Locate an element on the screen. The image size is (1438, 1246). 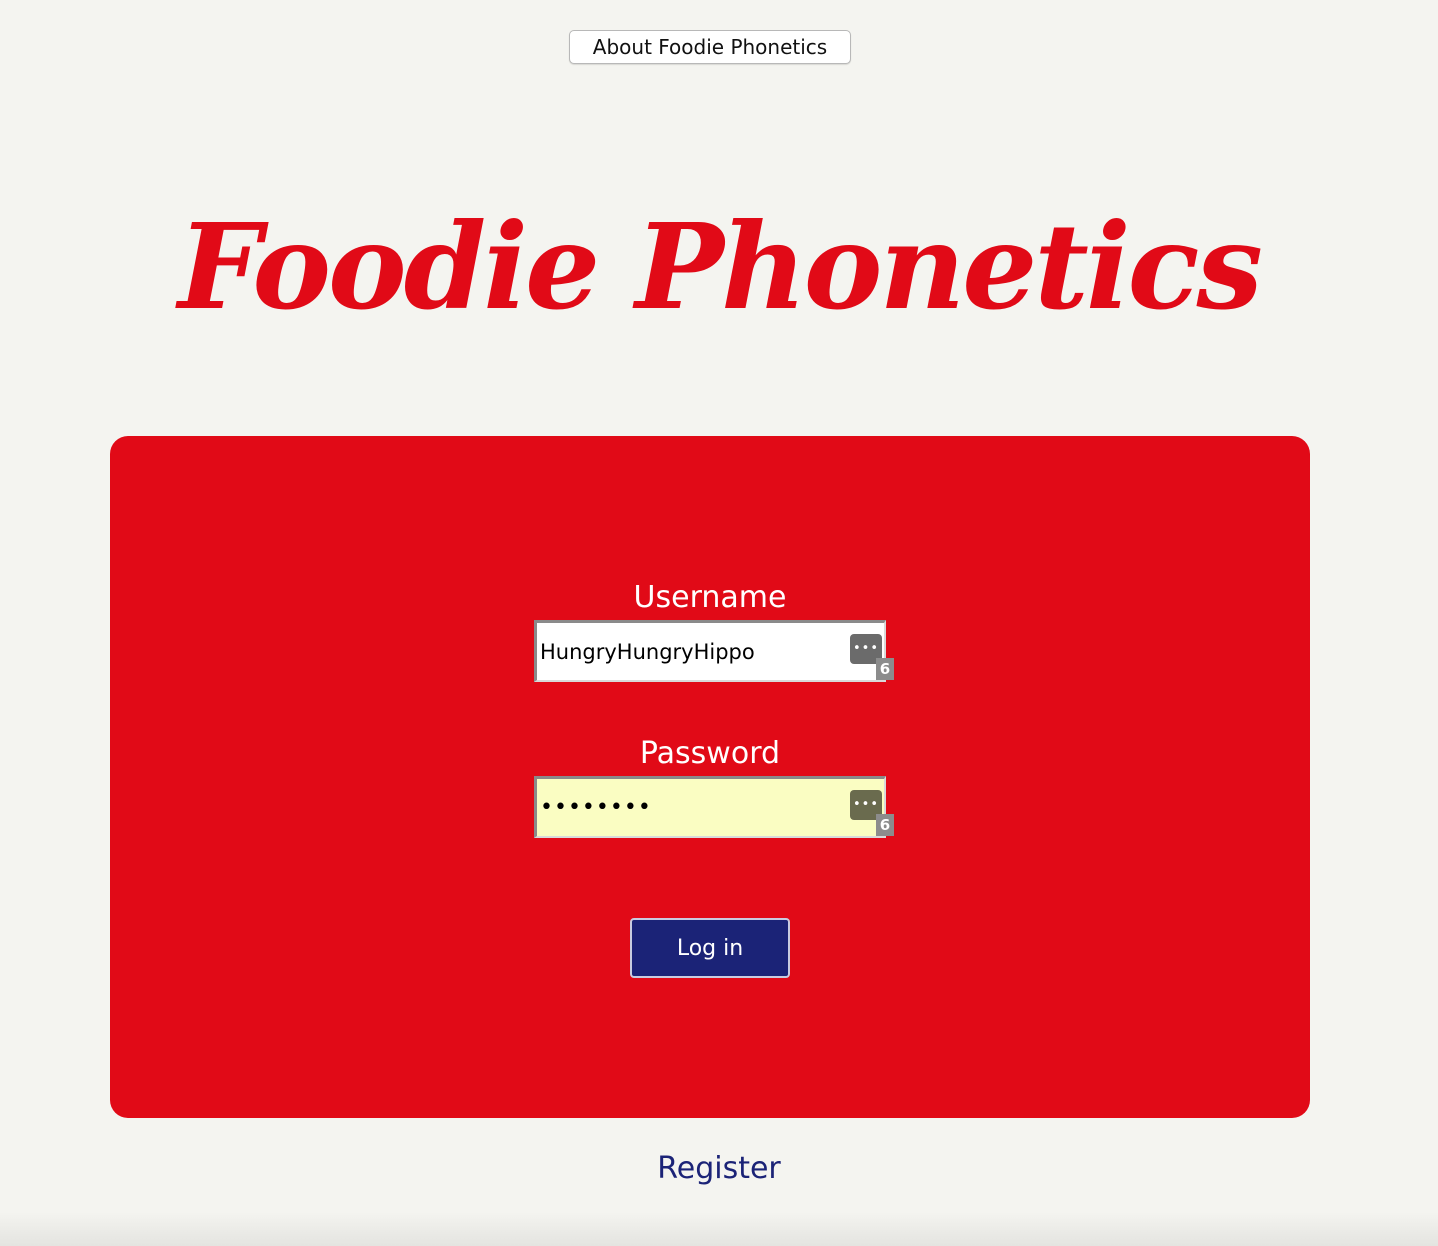
username-label: Username is located at coordinates (710, 597).